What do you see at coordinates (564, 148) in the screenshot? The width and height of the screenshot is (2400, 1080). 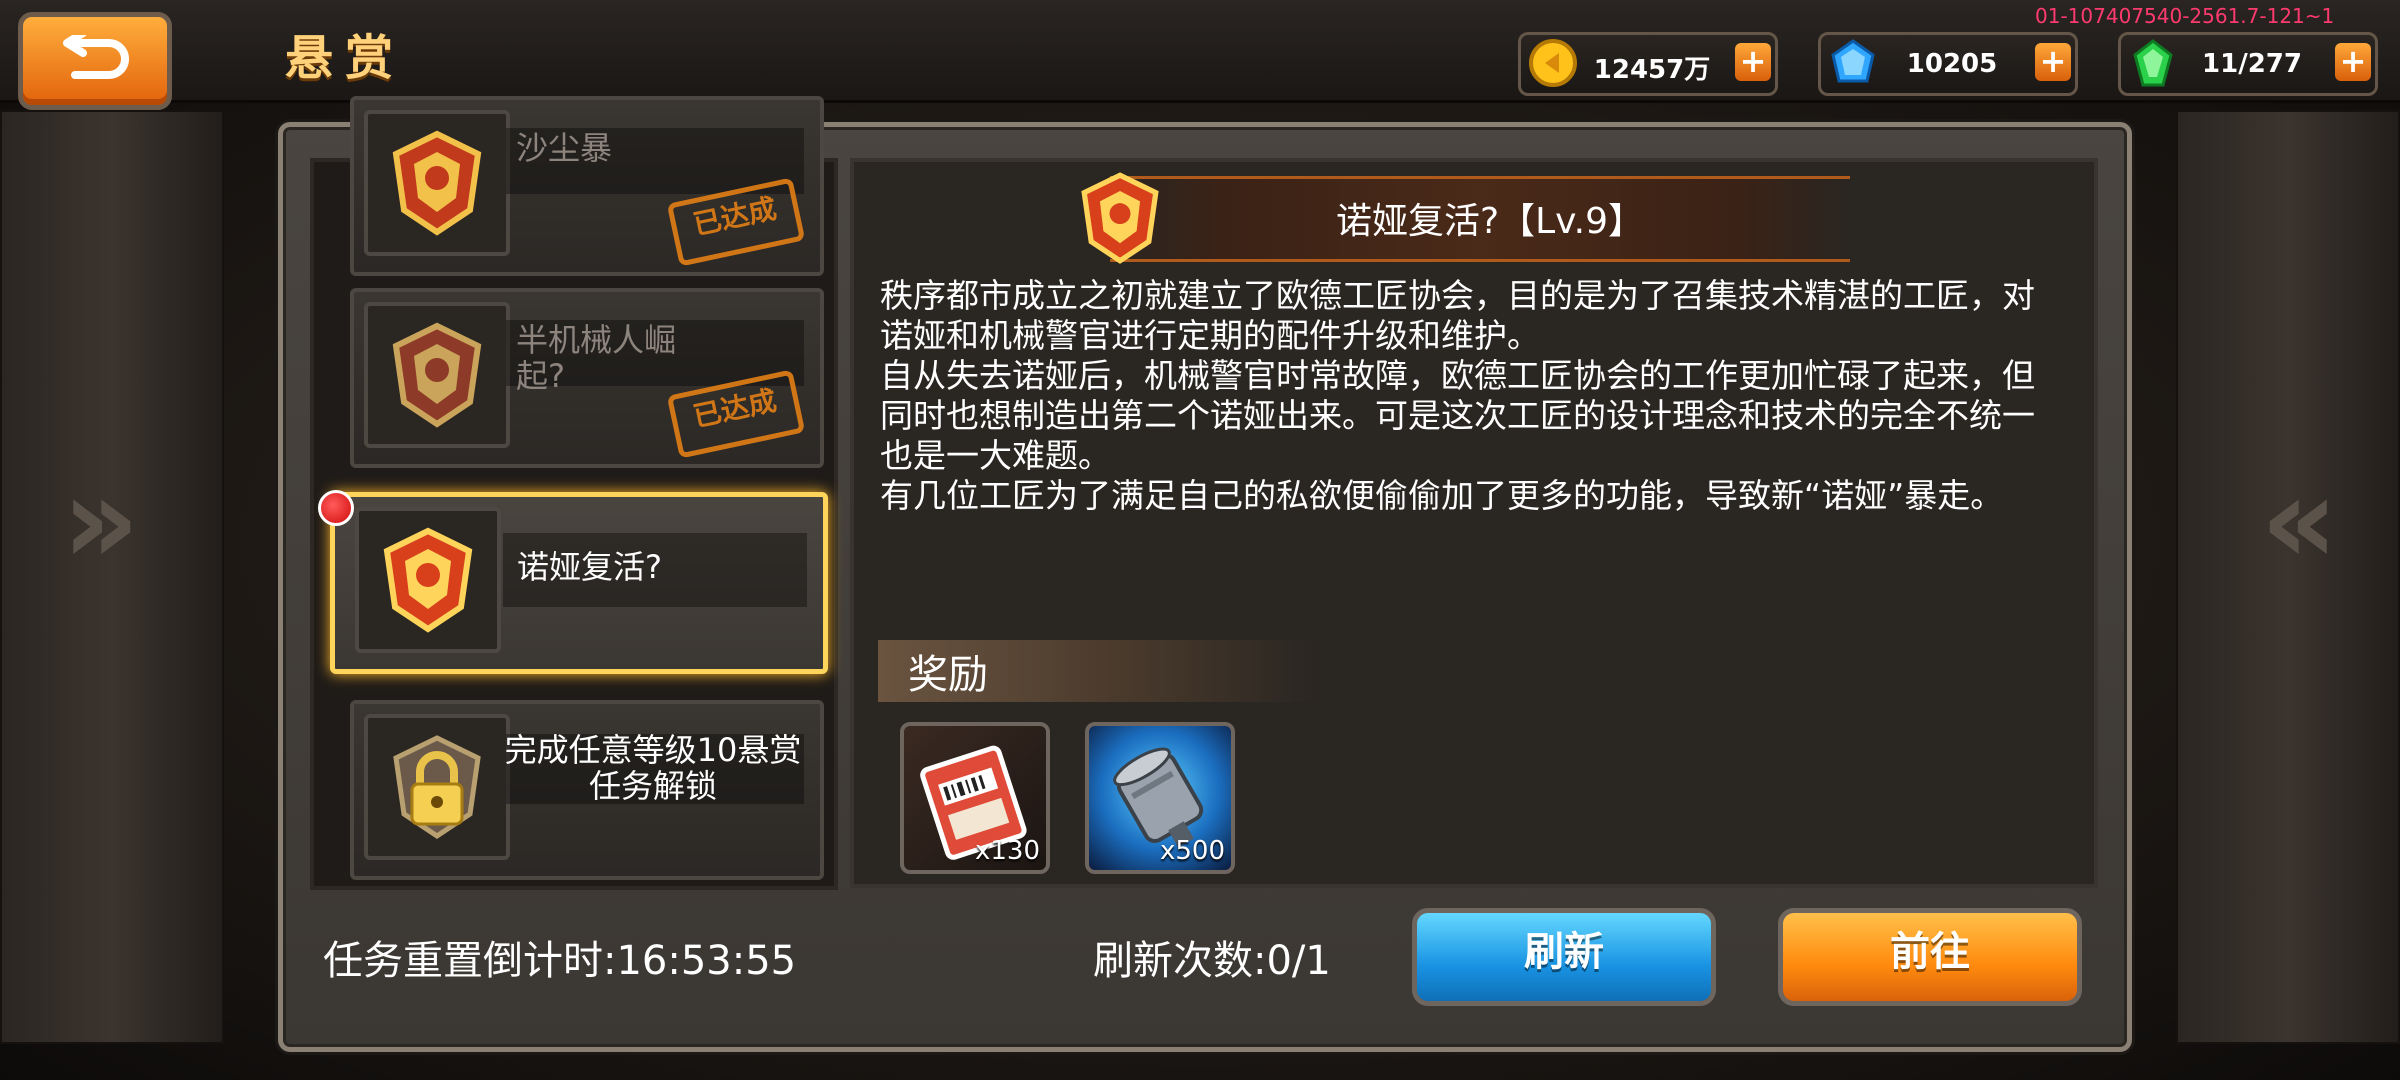 I see `task-name: 沙尘暴` at bounding box center [564, 148].